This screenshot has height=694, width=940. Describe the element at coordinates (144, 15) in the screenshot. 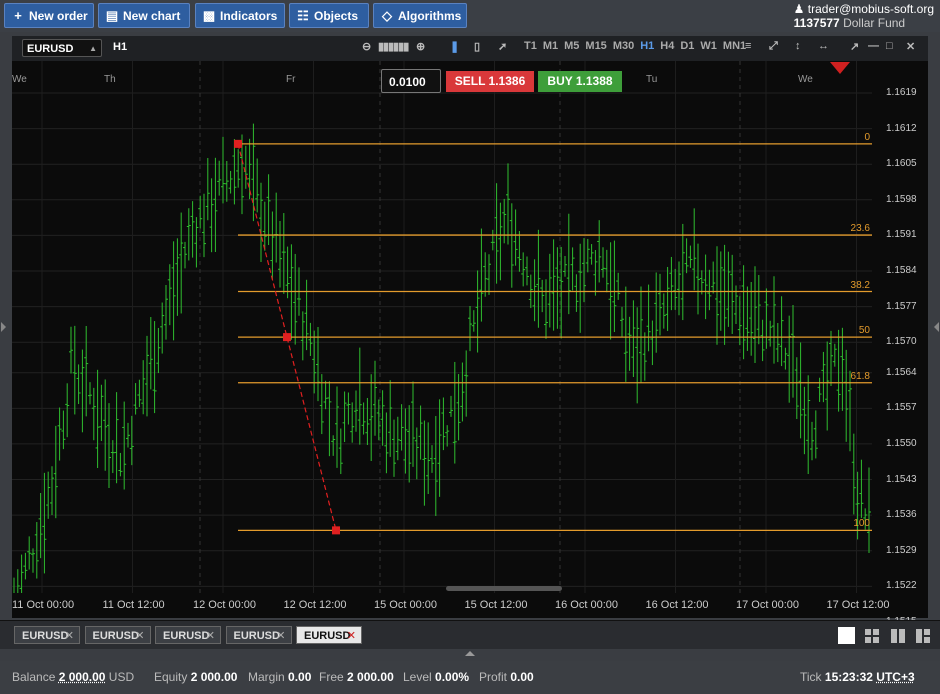

I see `new-chart-button: ▤ New chart` at that location.